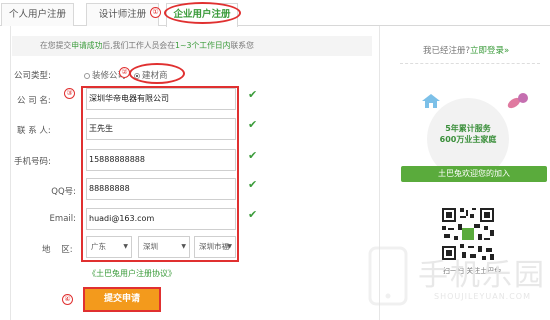 This screenshot has width=550, height=320. I want to click on email-label: Email:, so click(62, 219).